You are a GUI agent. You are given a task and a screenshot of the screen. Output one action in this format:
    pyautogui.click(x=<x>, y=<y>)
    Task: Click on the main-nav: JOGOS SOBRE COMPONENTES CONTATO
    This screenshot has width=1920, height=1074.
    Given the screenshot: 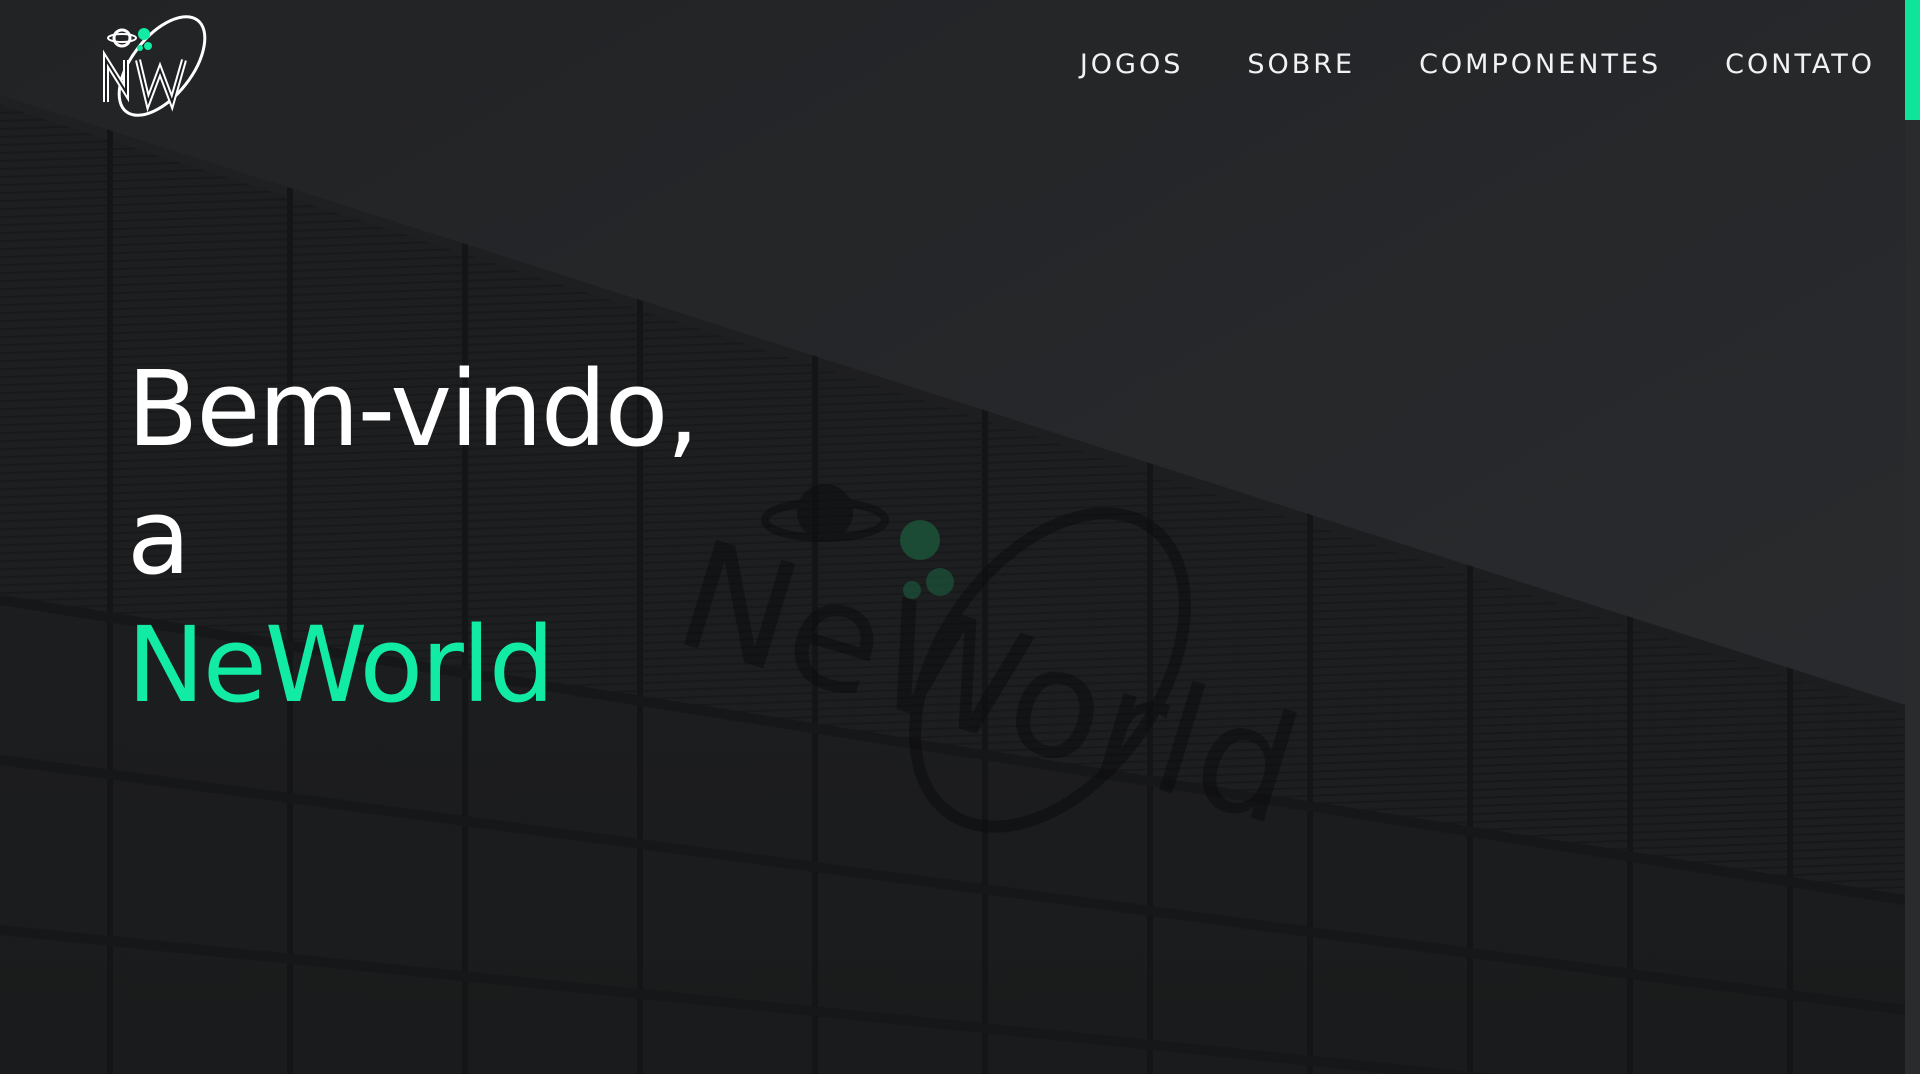 What is the action you would take?
    pyautogui.click(x=1477, y=65)
    